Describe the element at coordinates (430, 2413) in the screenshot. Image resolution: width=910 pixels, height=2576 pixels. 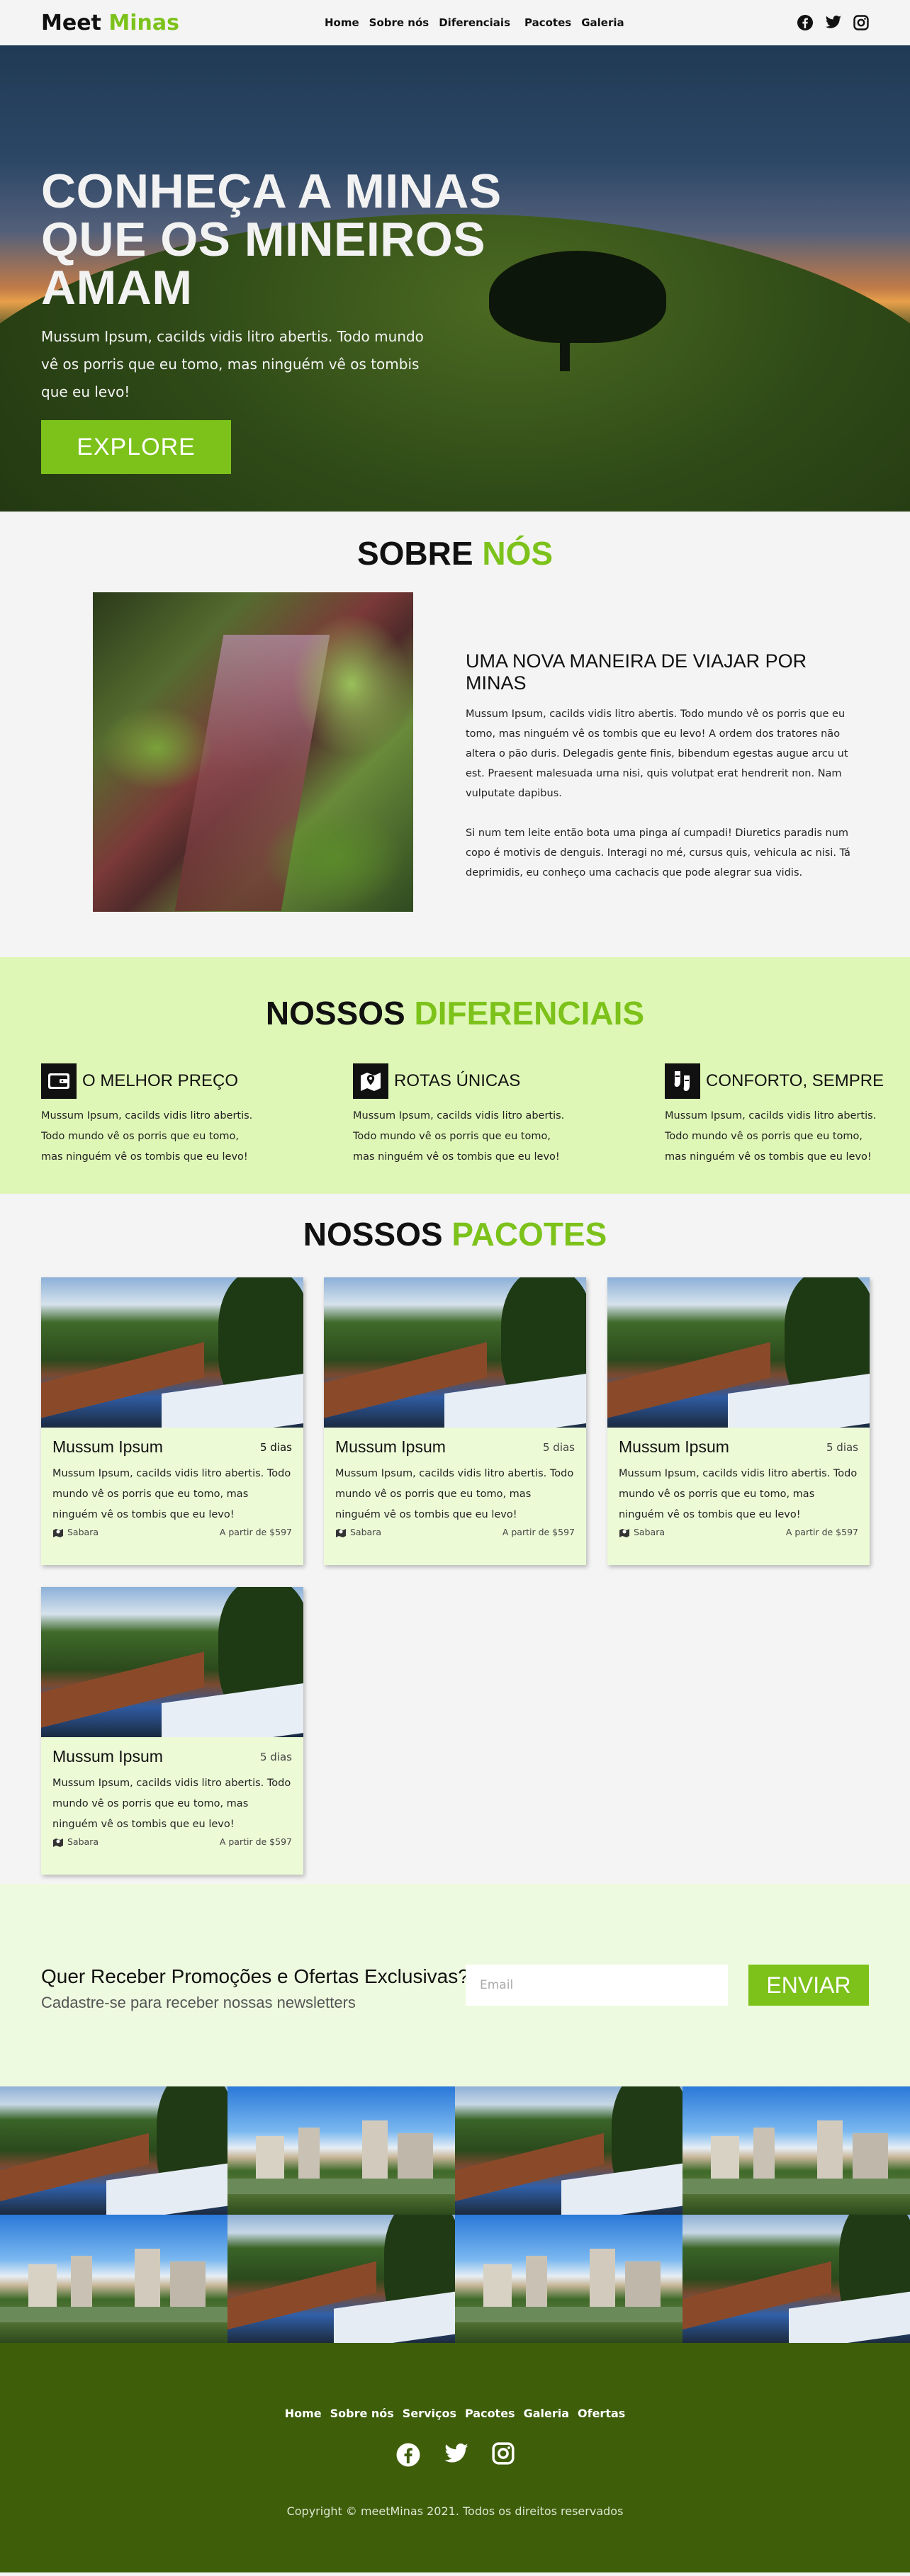
I see `footer-services-link: Serviços` at that location.